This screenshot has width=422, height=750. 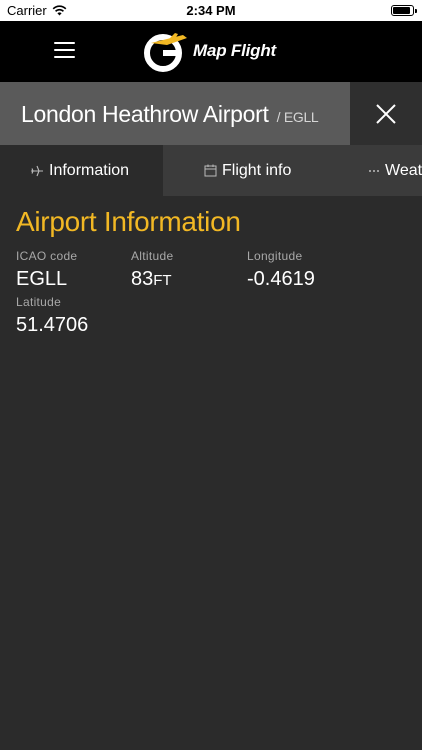 What do you see at coordinates (152, 256) in the screenshot?
I see `altitude-label: Altitude` at bounding box center [152, 256].